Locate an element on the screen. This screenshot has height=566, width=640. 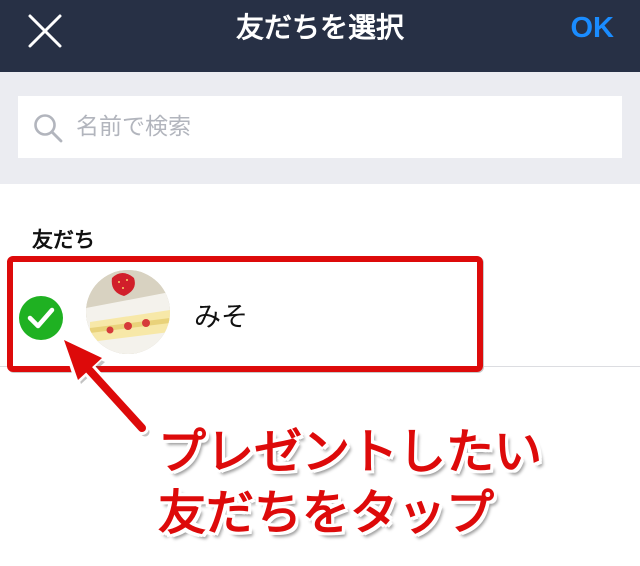
annotation-text-line-2: 友だちをタップ is located at coordinates (326, 513).